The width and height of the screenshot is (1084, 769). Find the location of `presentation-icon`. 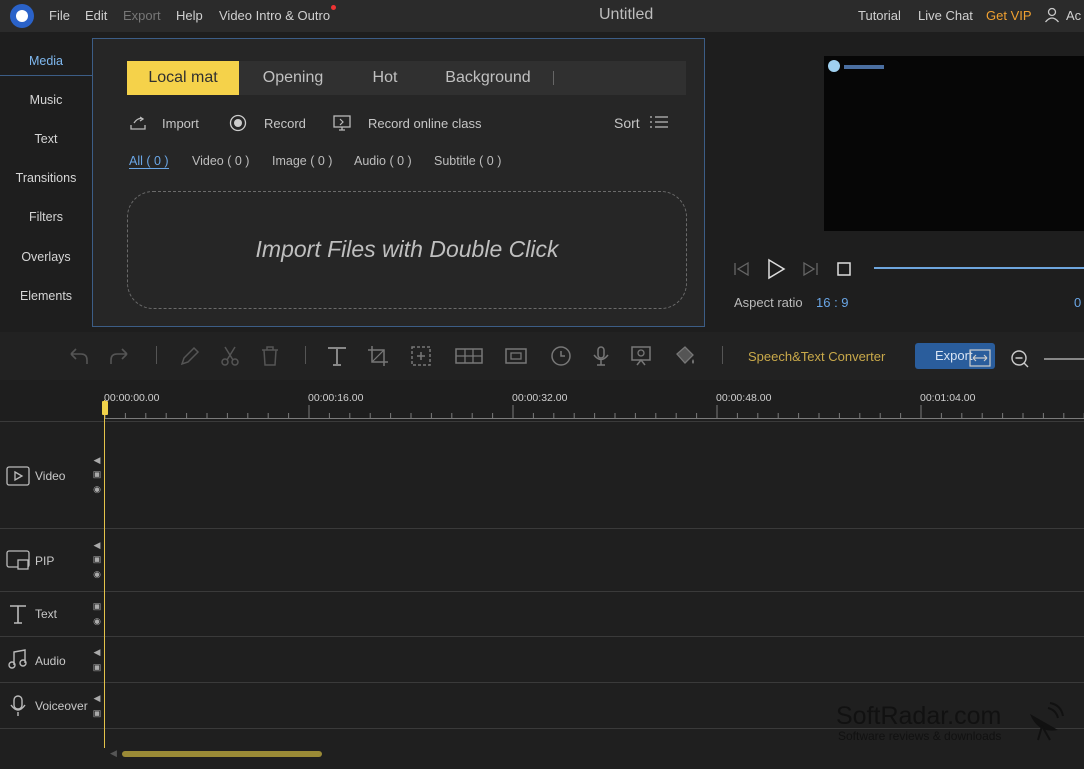

presentation-icon is located at coordinates (641, 356).